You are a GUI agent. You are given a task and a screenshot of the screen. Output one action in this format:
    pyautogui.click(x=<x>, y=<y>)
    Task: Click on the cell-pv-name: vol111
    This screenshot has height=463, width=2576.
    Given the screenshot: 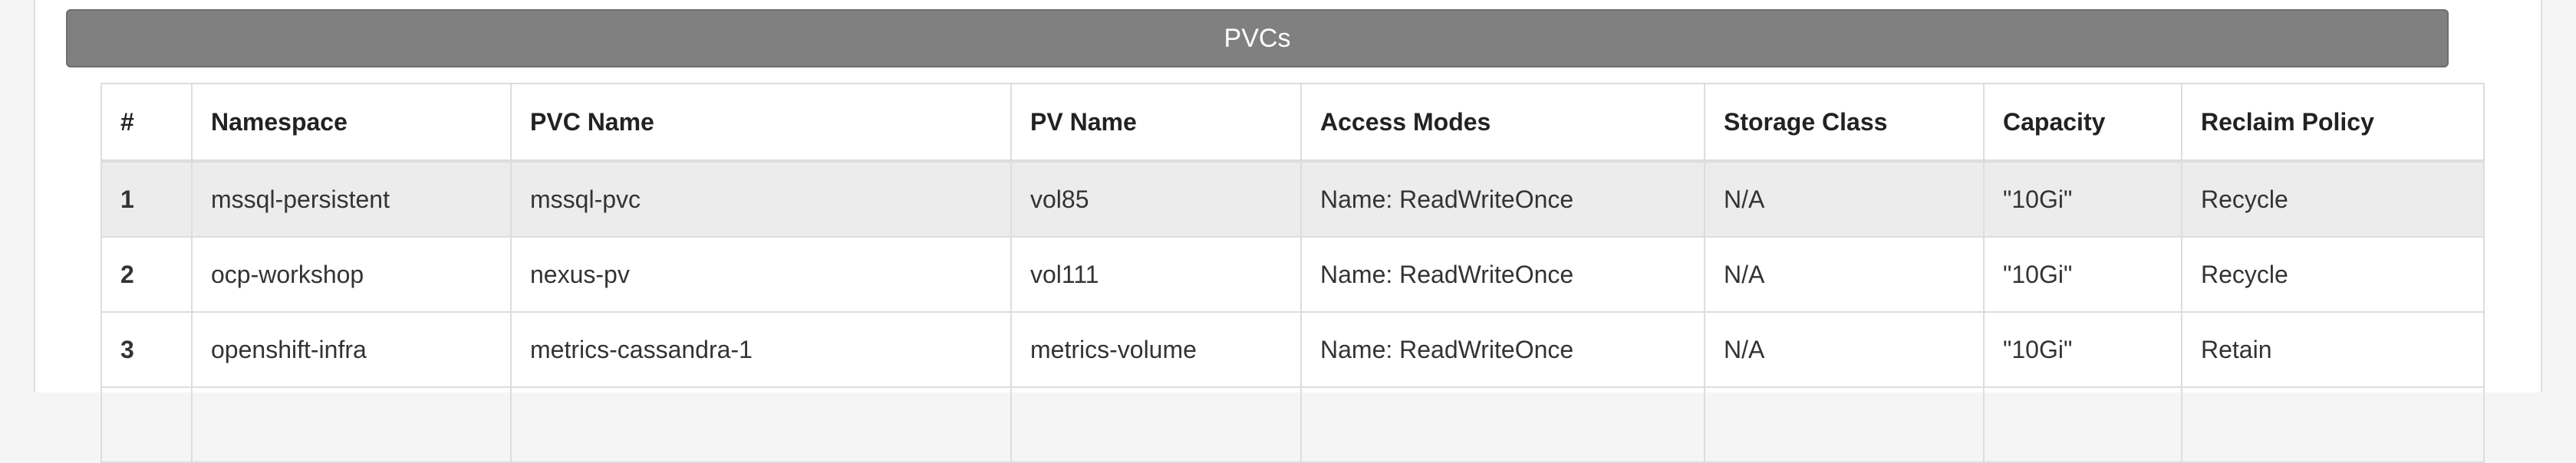 What is the action you would take?
    pyautogui.click(x=1156, y=274)
    